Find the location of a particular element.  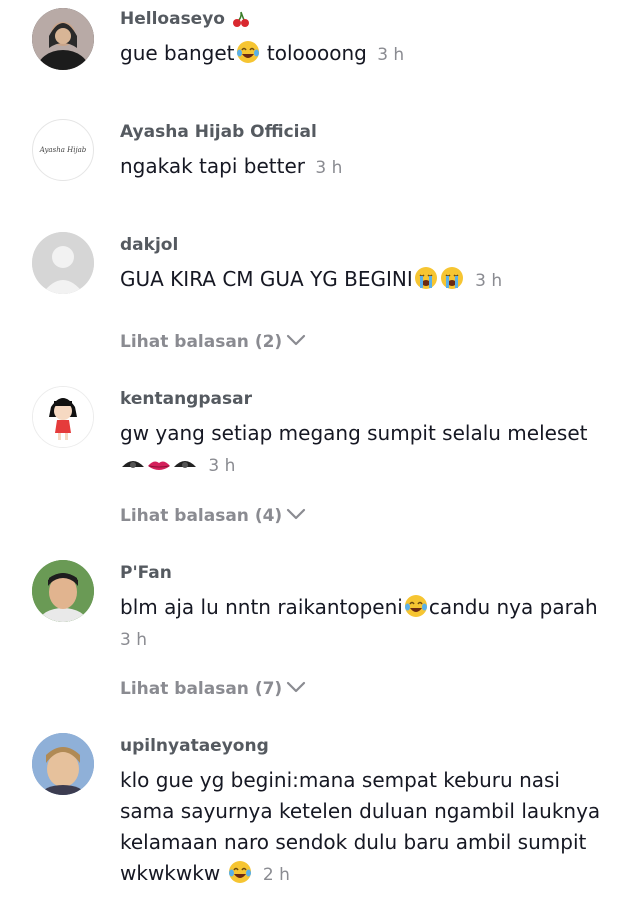

comment-username: upilnyataeyong is located at coordinates (194, 746).